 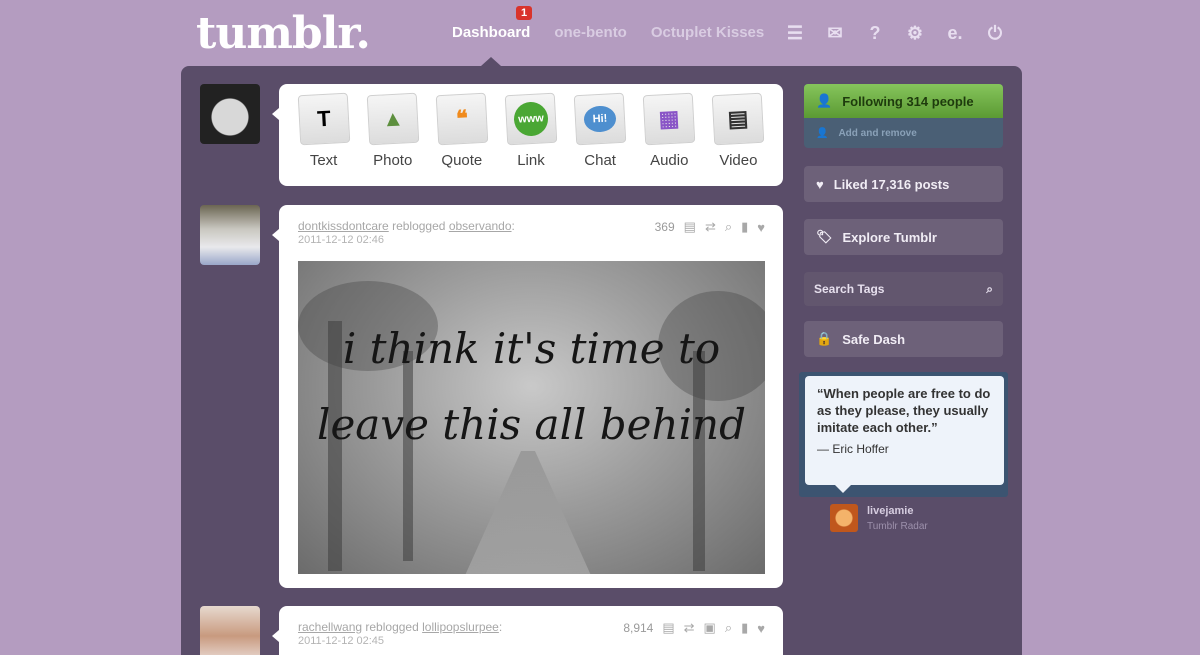 What do you see at coordinates (738, 160) in the screenshot?
I see `post-type-label: Video` at bounding box center [738, 160].